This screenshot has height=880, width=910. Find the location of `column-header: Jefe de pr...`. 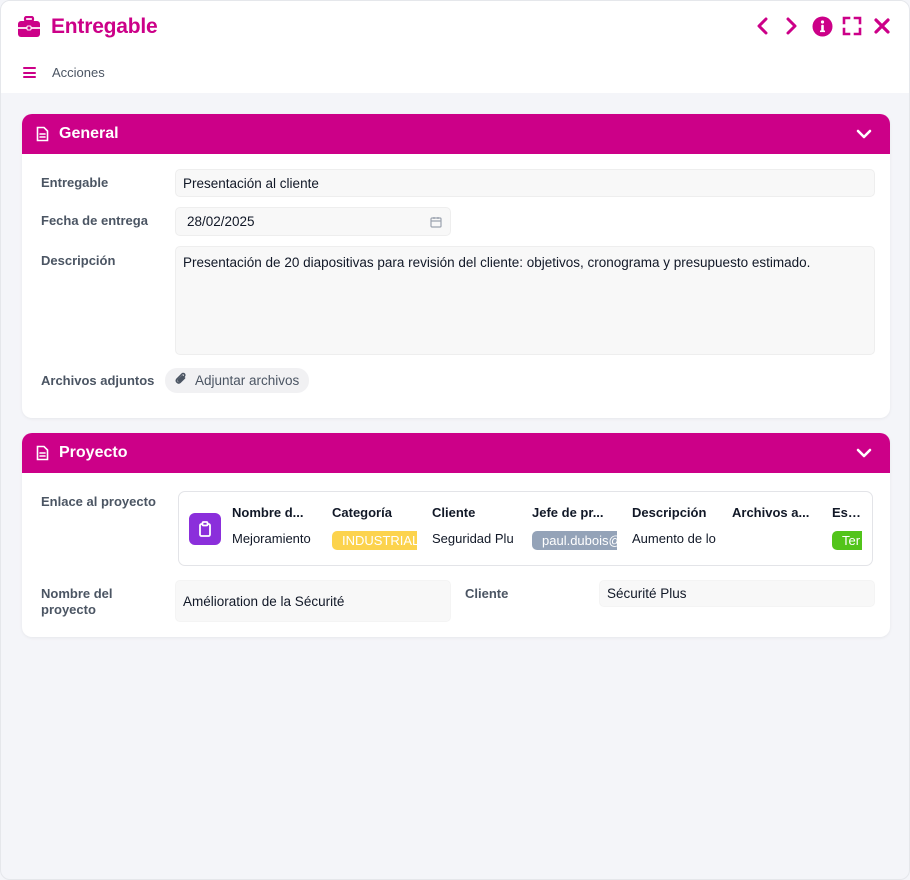

column-header: Jefe de pr... is located at coordinates (568, 512).